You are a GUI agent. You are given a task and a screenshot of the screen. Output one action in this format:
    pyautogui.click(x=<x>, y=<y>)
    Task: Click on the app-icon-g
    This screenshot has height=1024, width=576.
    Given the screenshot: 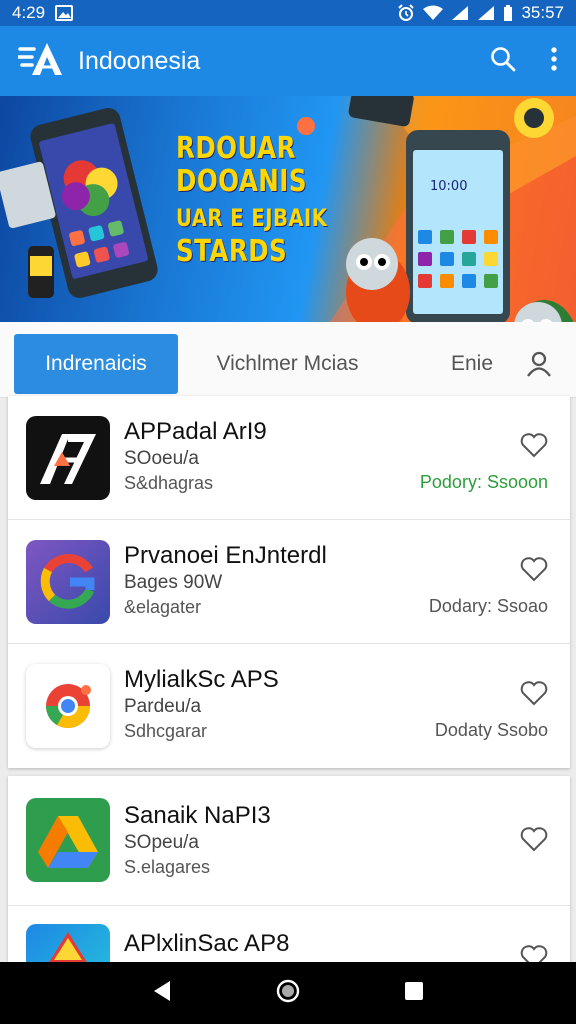 What is the action you would take?
    pyautogui.click(x=68, y=582)
    